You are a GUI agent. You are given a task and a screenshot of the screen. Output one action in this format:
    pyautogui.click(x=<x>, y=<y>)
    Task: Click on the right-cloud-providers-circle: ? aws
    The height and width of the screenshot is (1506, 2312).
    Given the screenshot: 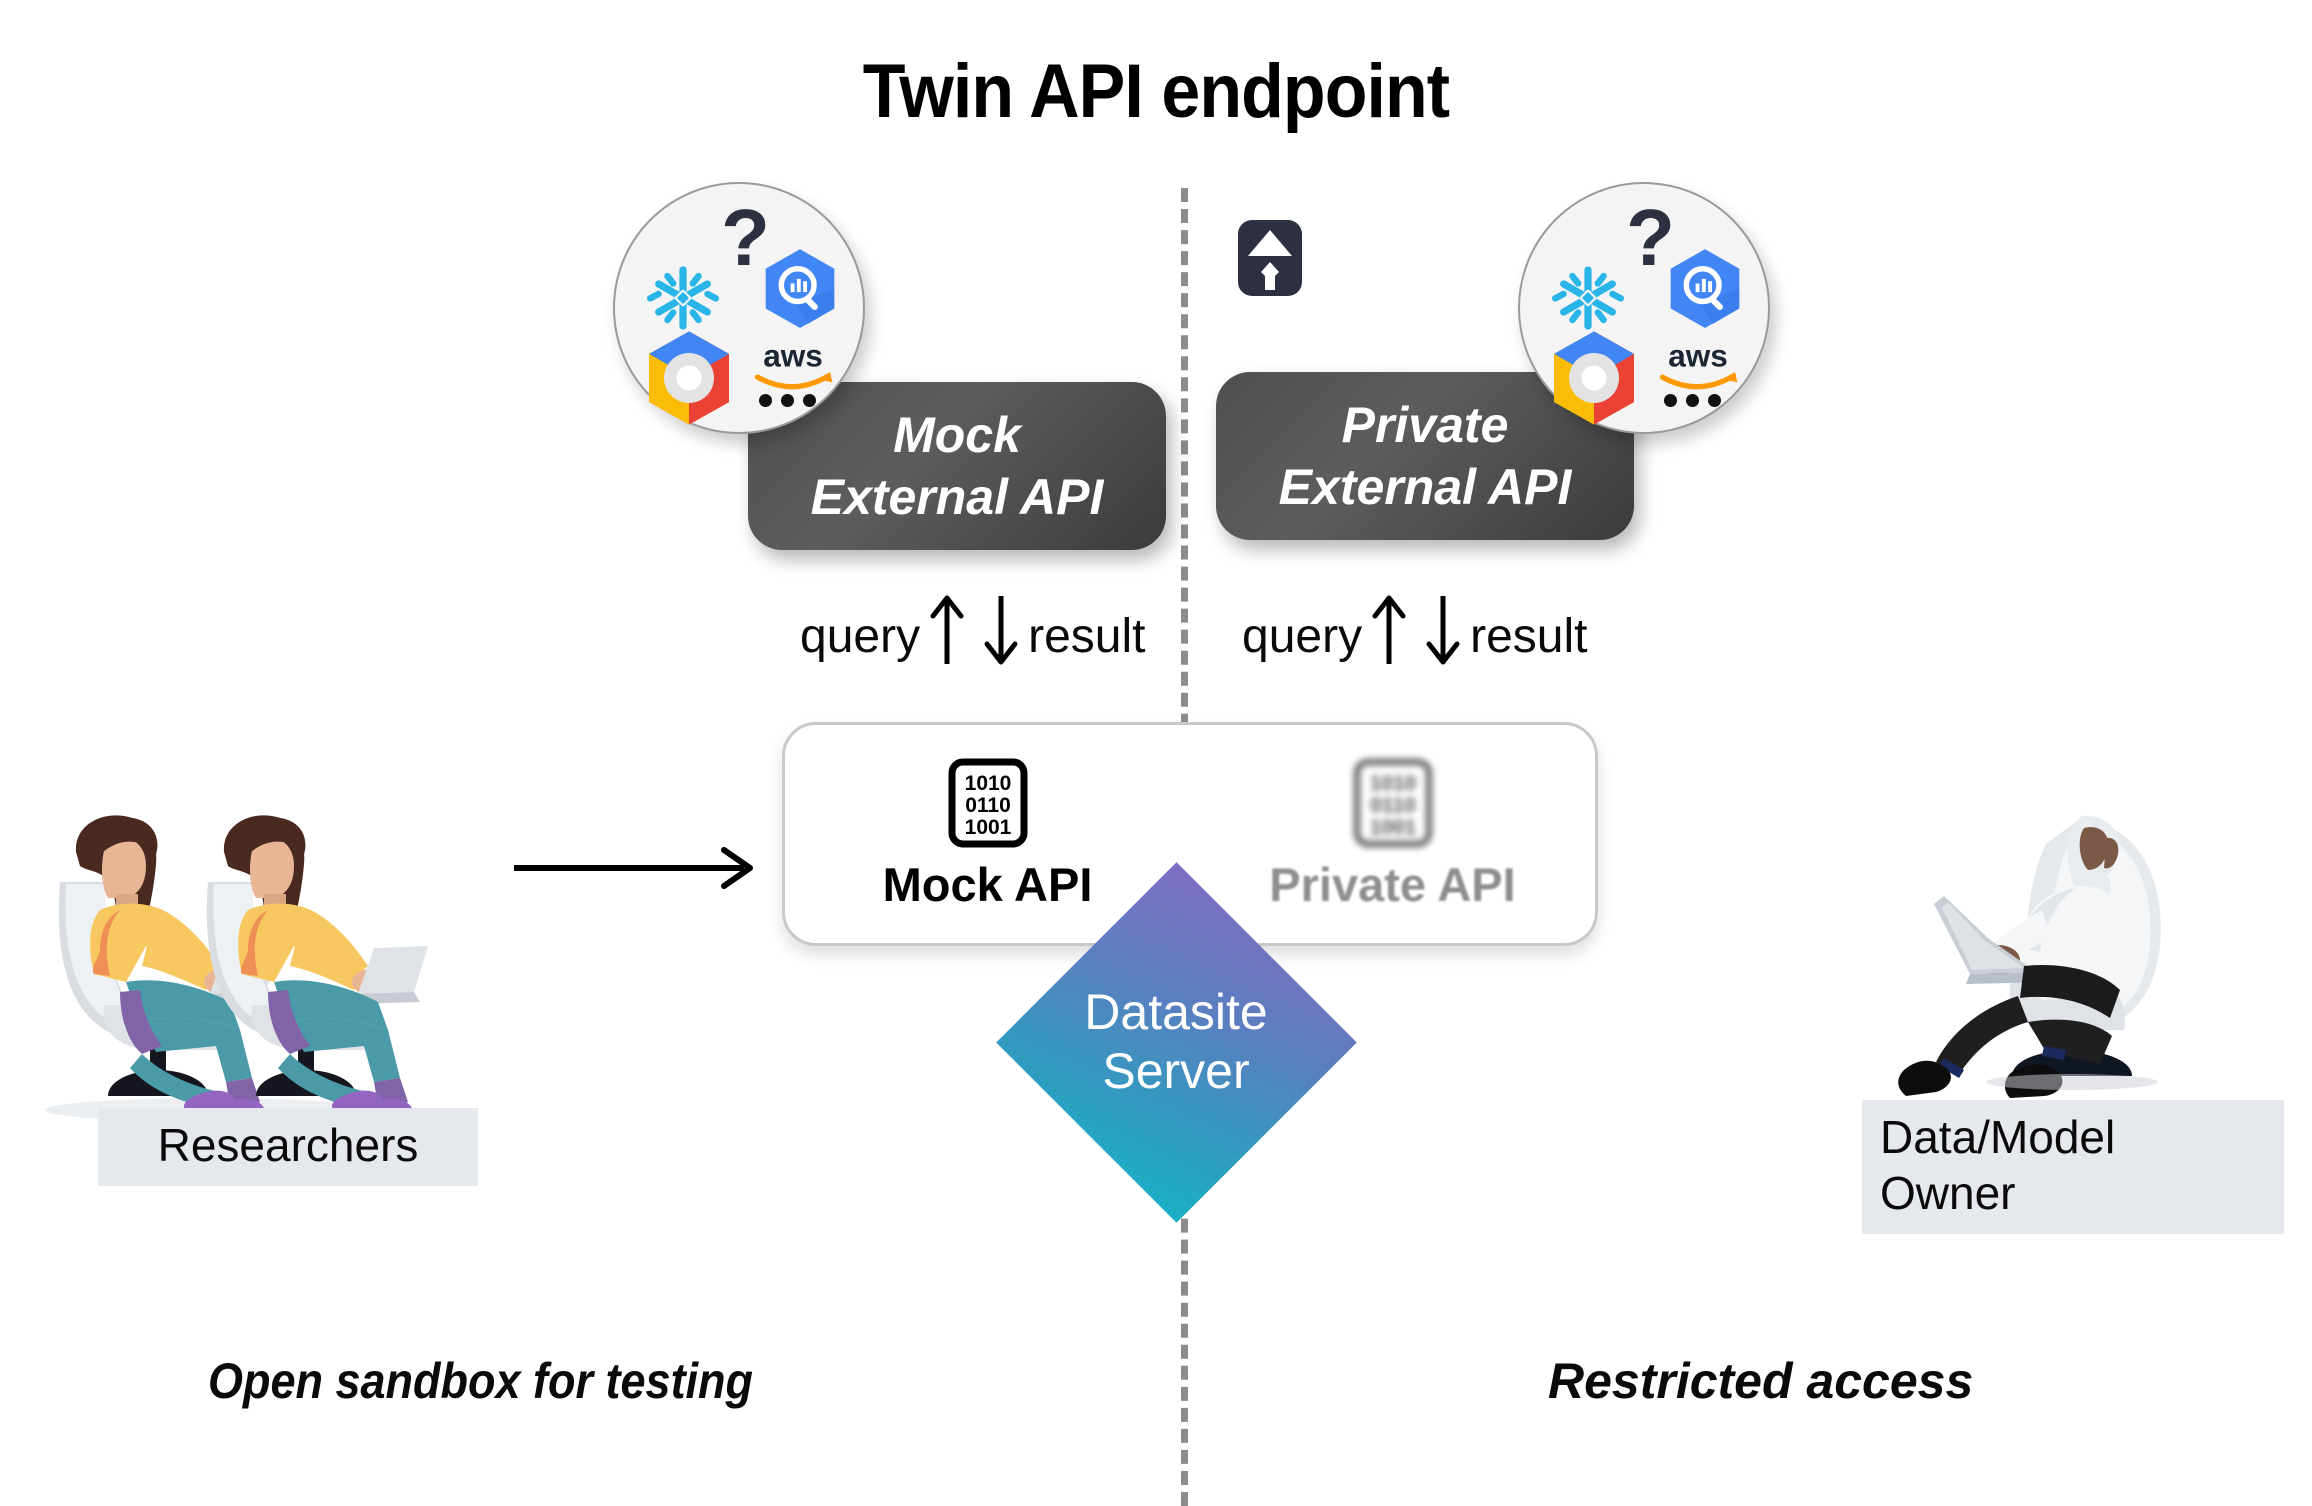 What is the action you would take?
    pyautogui.click(x=1644, y=308)
    